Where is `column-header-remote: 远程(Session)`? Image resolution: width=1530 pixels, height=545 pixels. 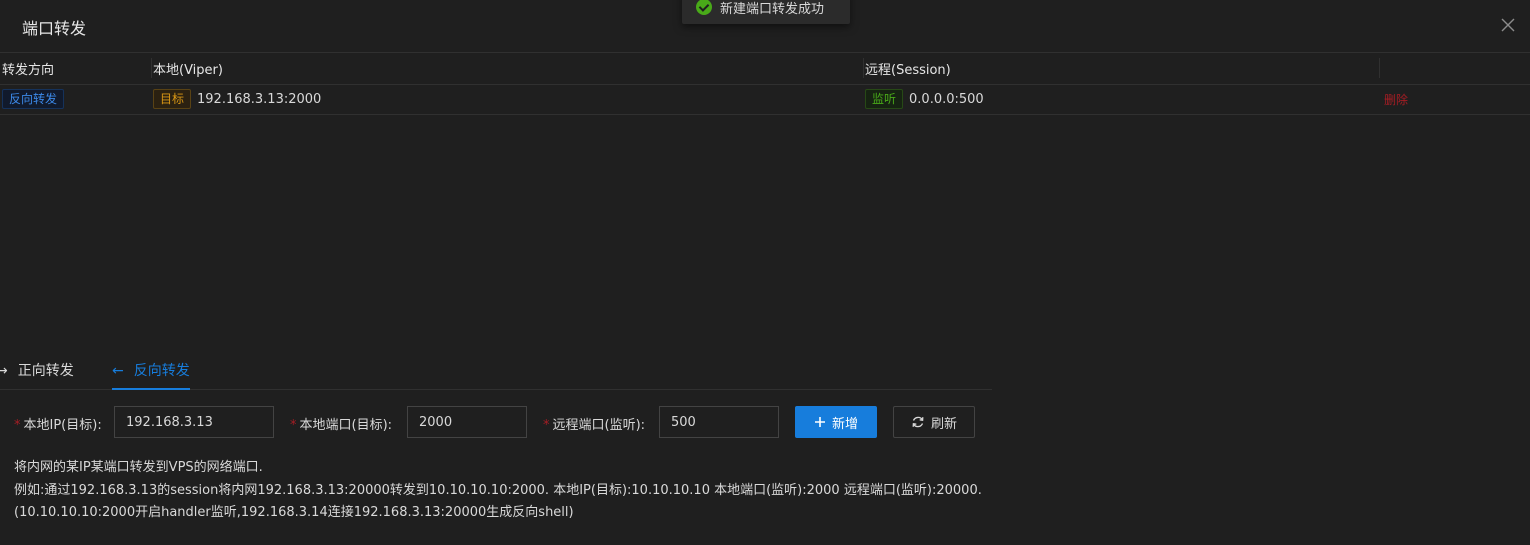
column-header-remote: 远程(Session) is located at coordinates (1121, 69).